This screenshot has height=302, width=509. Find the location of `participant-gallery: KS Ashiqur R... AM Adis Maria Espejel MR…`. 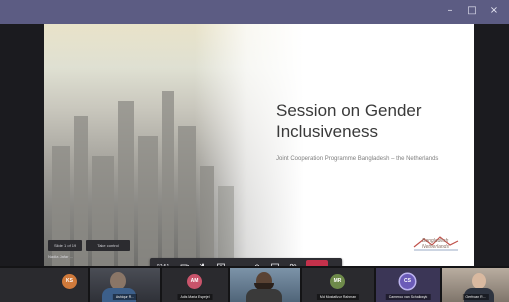

participant-gallery: KS Ashiqur R... AM Adis Maria Espejel MR… is located at coordinates (254, 284).